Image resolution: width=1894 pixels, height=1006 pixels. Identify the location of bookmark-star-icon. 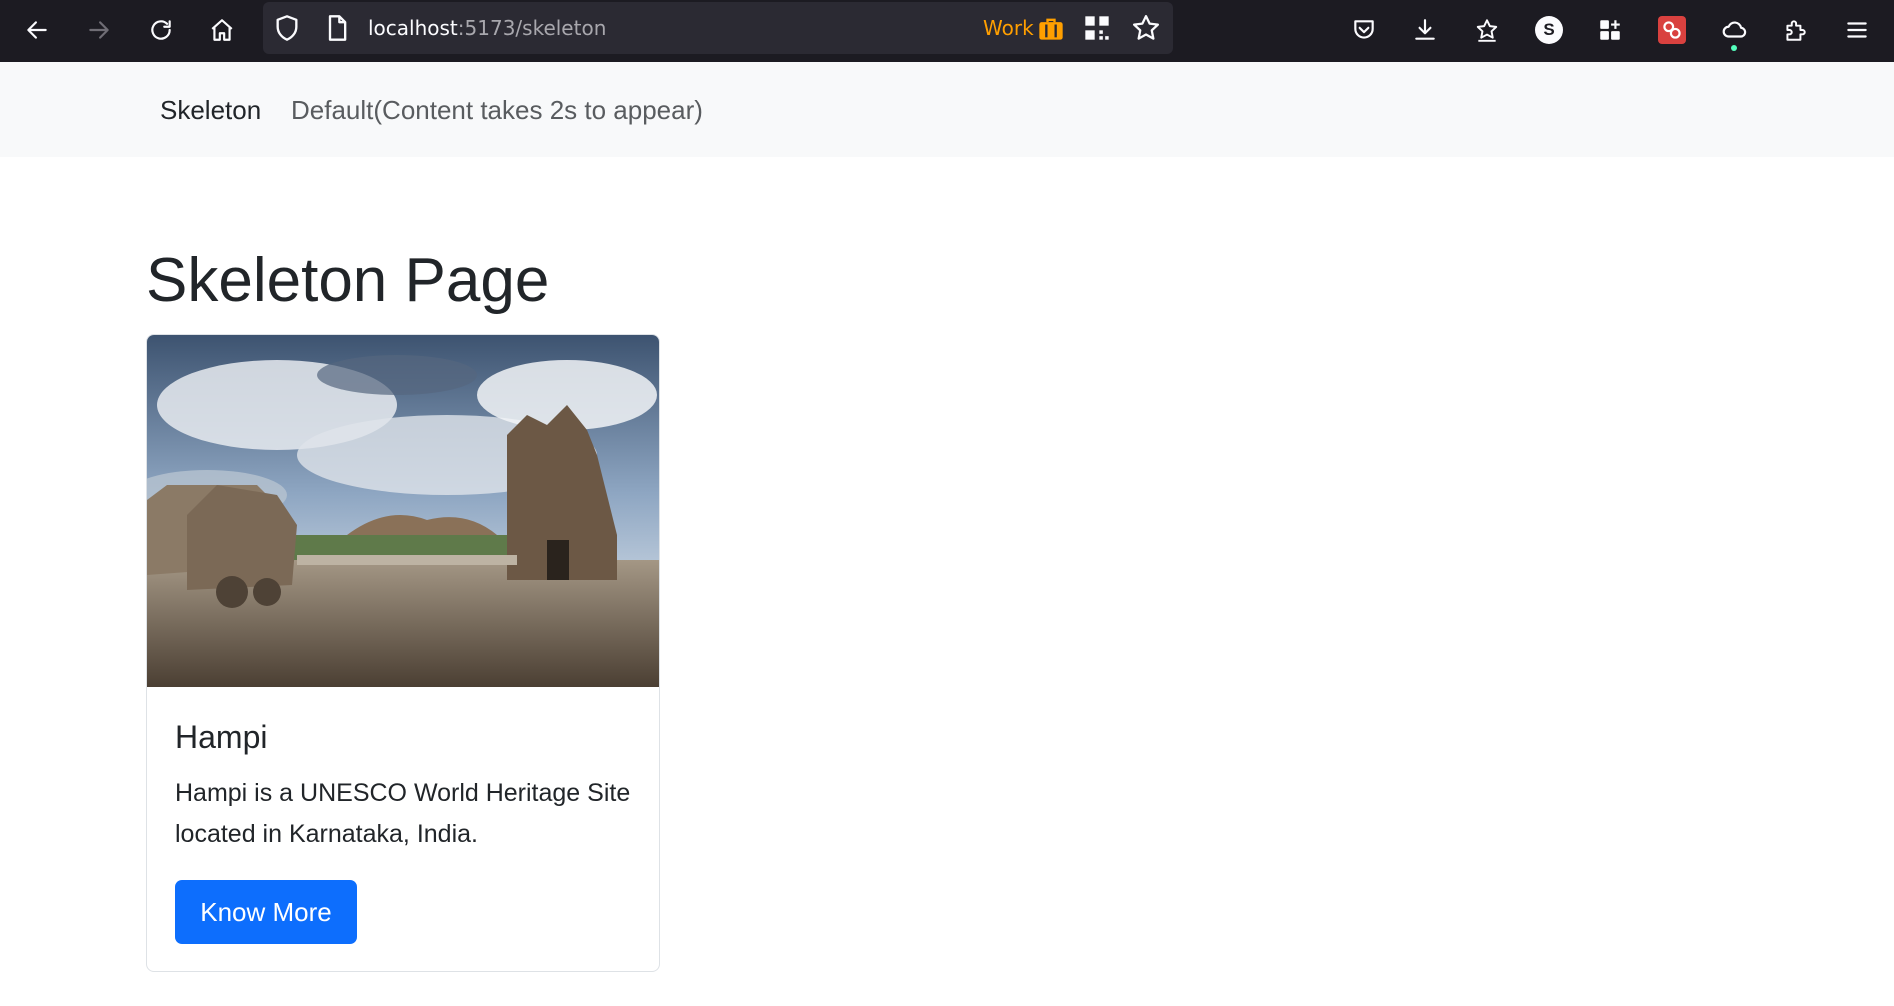
(1146, 28).